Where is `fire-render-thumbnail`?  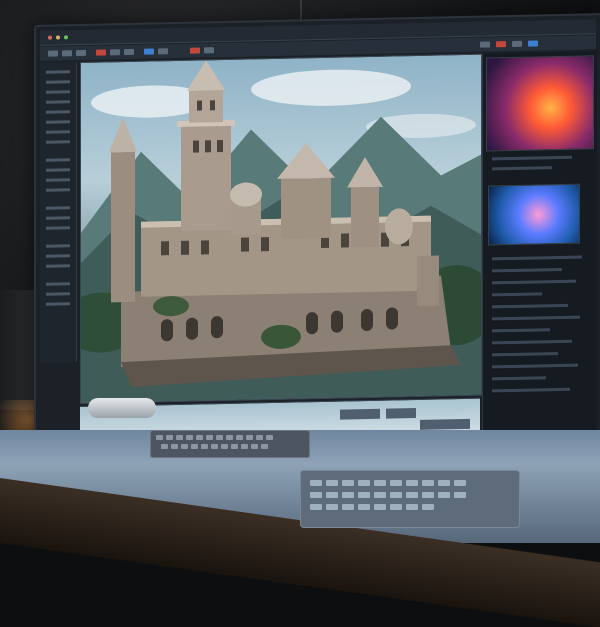
fire-render-thumbnail is located at coordinates (540, 103).